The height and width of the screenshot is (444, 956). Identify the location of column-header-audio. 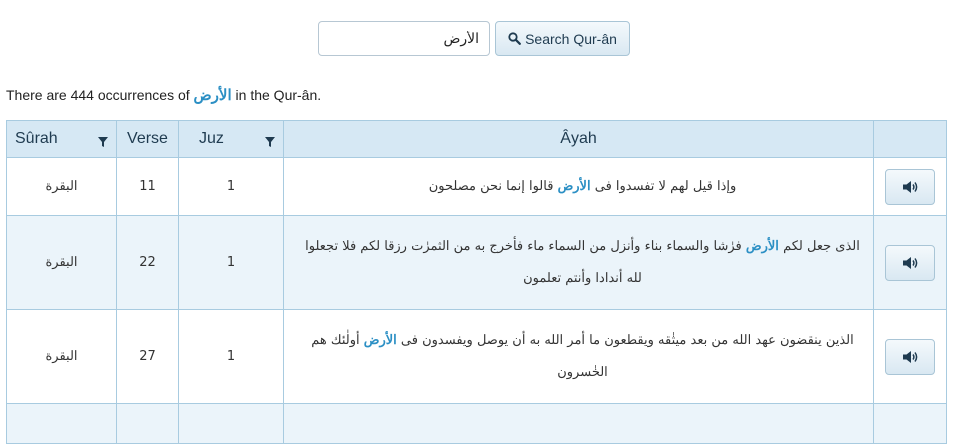
(910, 139).